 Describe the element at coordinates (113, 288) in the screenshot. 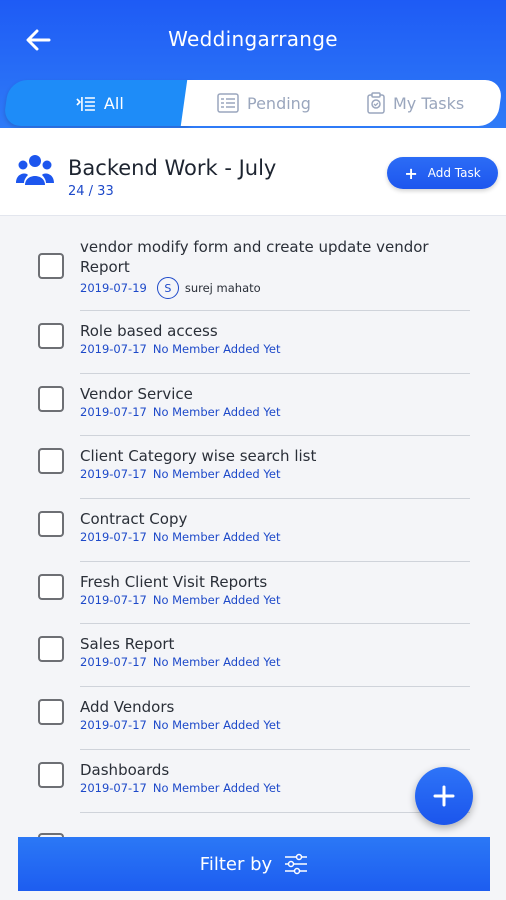

I see `task-date: 2019-07-19` at that location.